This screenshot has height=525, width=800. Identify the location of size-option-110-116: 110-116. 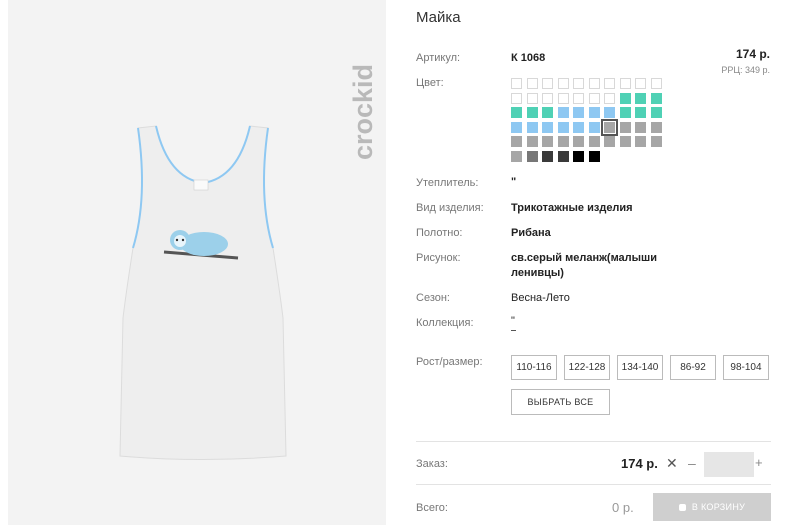
(534, 367).